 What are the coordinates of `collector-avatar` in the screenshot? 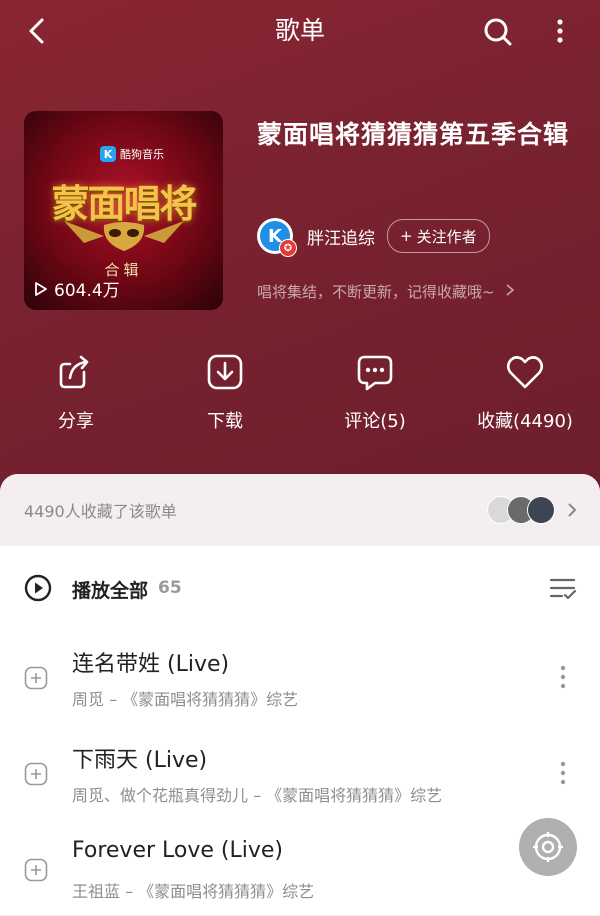 It's located at (541, 510).